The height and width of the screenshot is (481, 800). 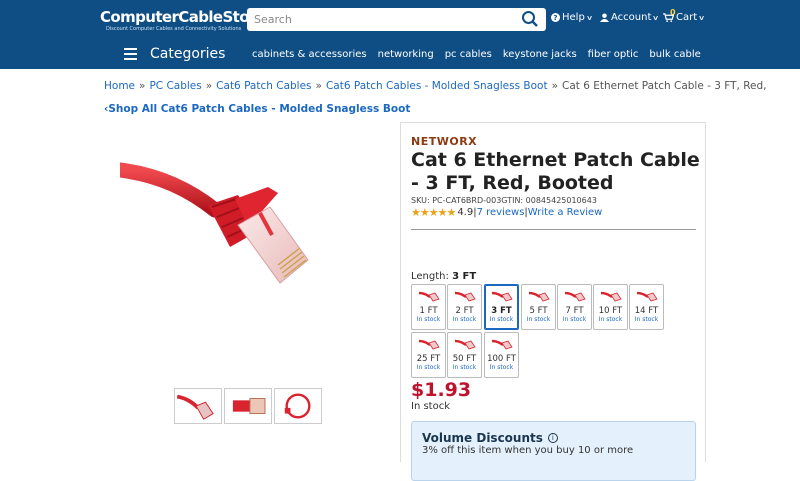 I want to click on nav-pc-cables: pc cables, so click(x=468, y=54).